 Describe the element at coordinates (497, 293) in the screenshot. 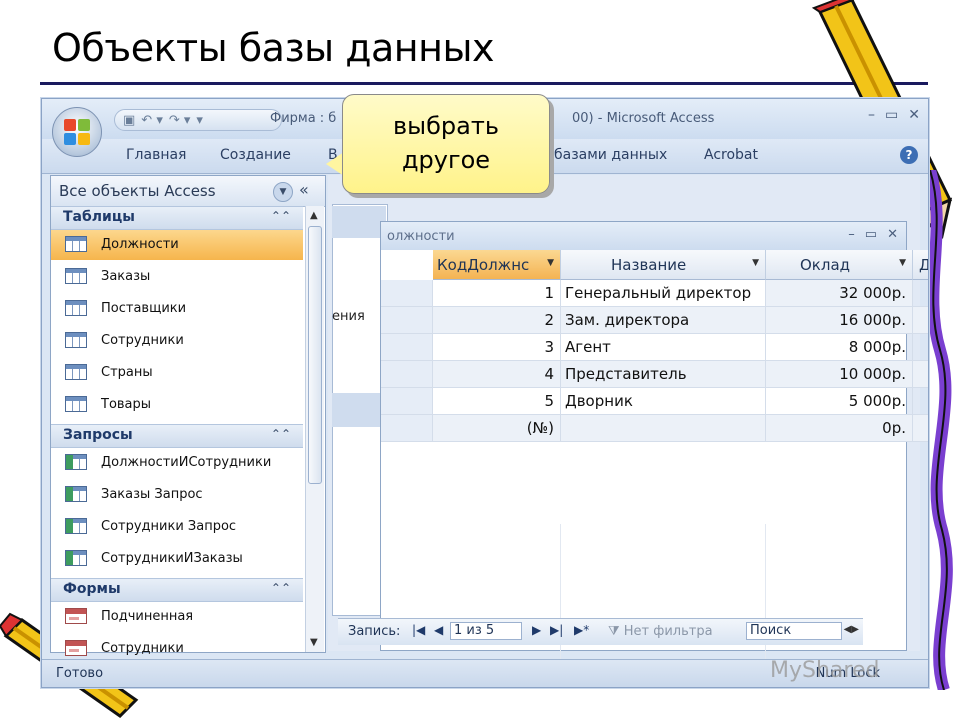

I see `cell-id: 1` at that location.